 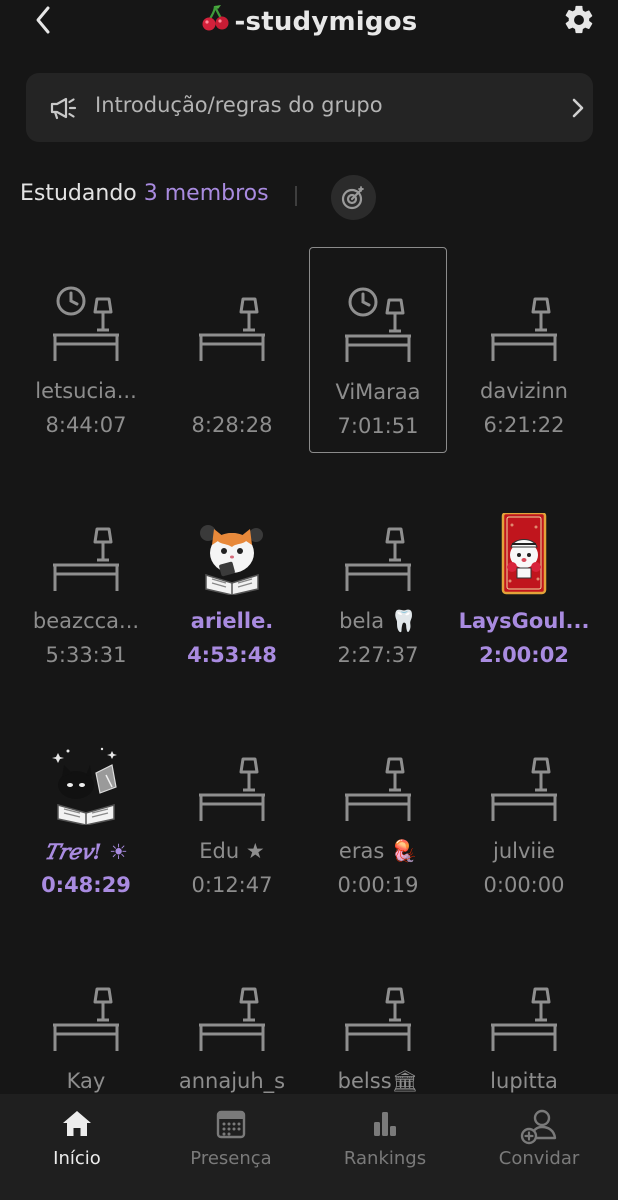 What do you see at coordinates (378, 1081) in the screenshot?
I see `member-name: belss🏛` at bounding box center [378, 1081].